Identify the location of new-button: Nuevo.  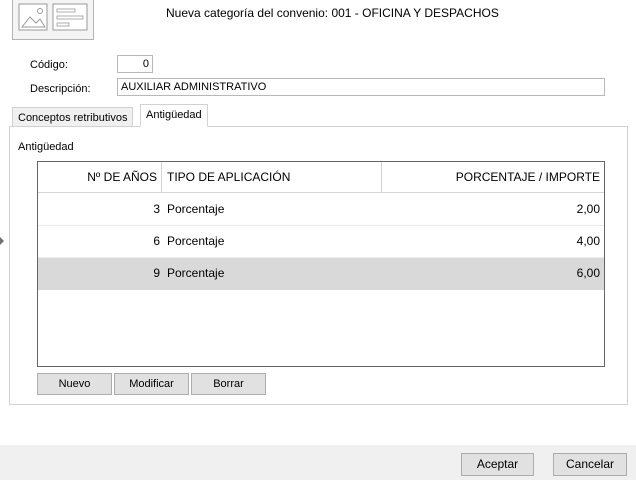
(74, 384).